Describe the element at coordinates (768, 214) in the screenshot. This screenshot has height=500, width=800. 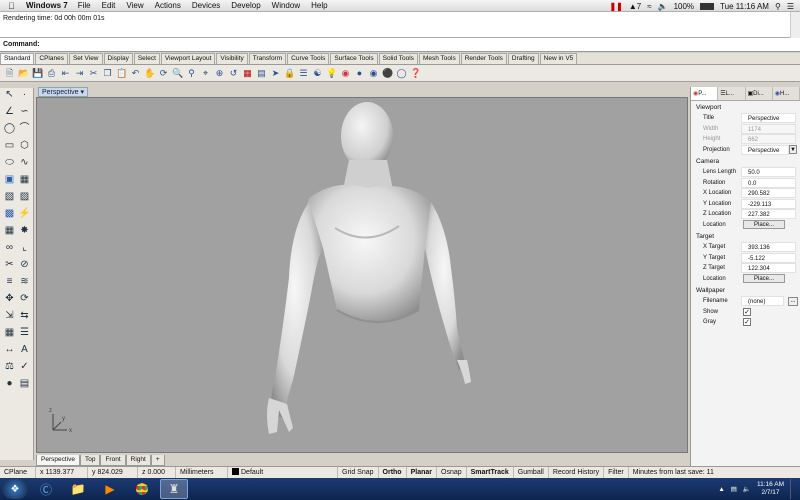
I see `z-location-field: 227.382` at that location.